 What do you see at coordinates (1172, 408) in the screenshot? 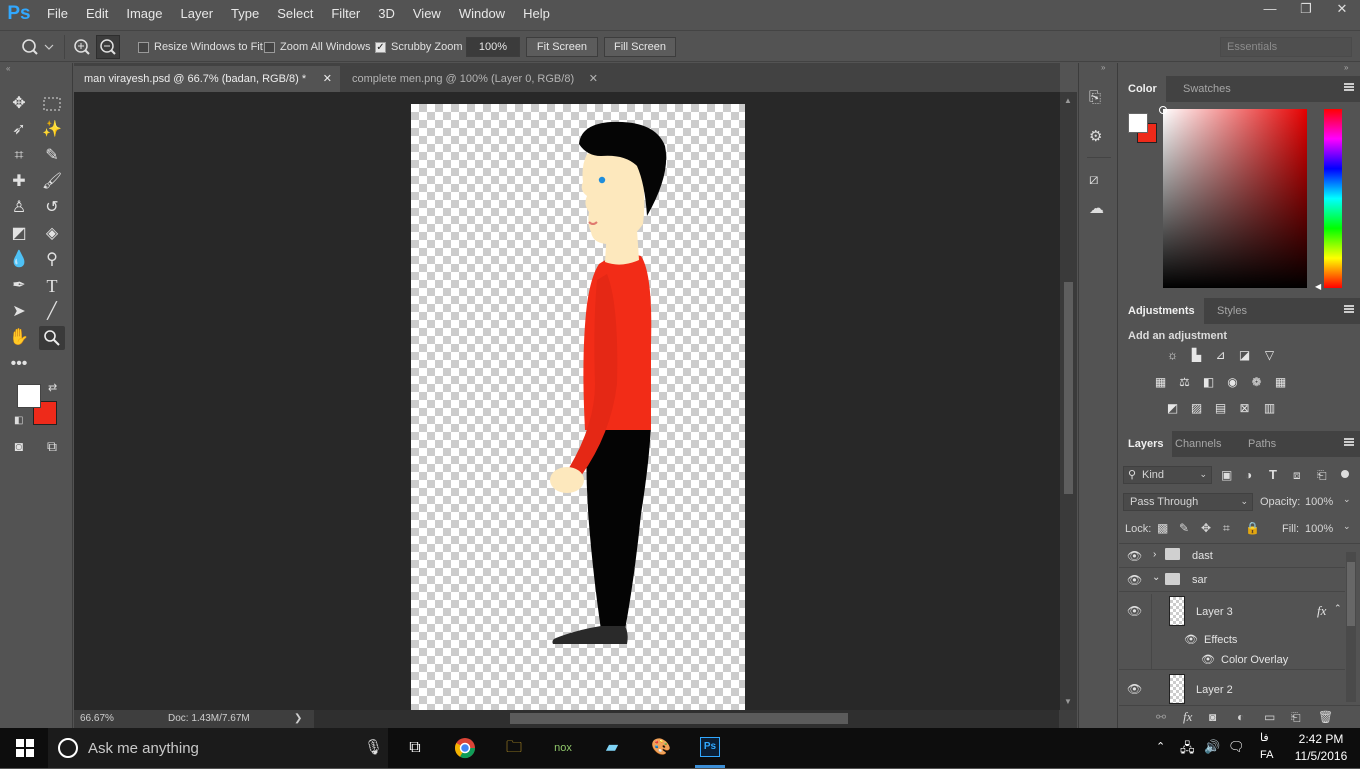
I see `invert-icon: ◩` at bounding box center [1172, 408].